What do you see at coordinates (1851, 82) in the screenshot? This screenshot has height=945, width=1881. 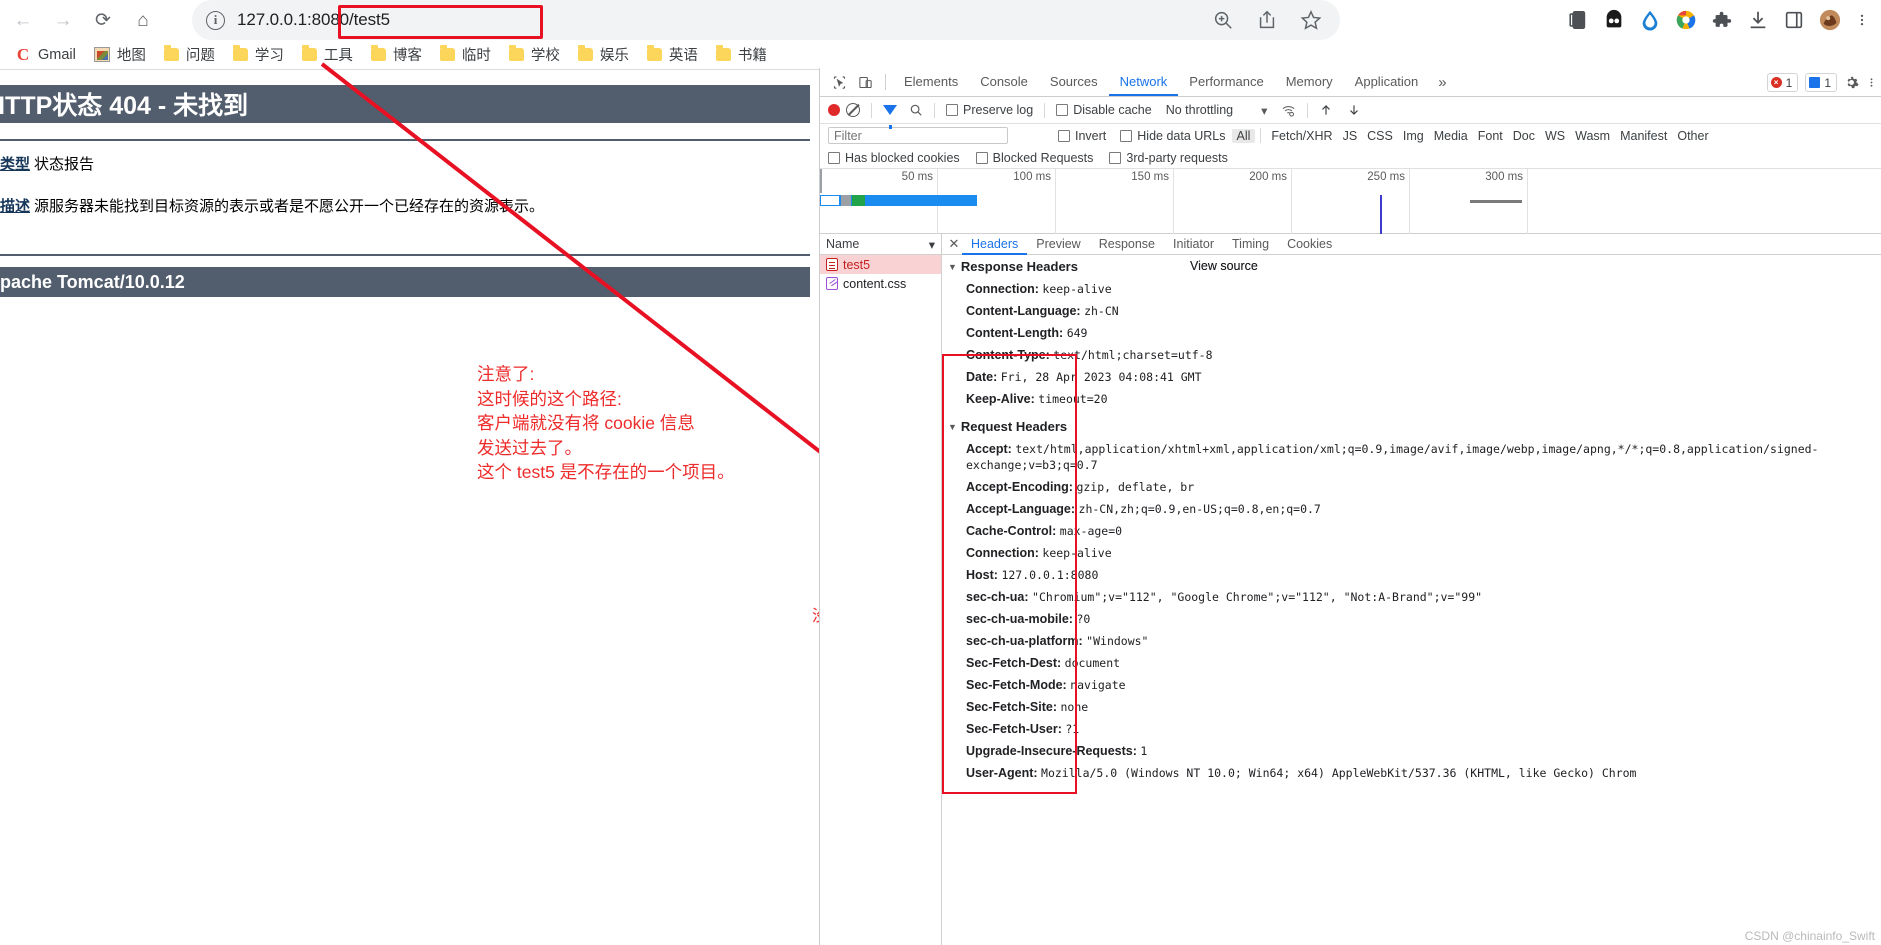 I see `gear-icon` at bounding box center [1851, 82].